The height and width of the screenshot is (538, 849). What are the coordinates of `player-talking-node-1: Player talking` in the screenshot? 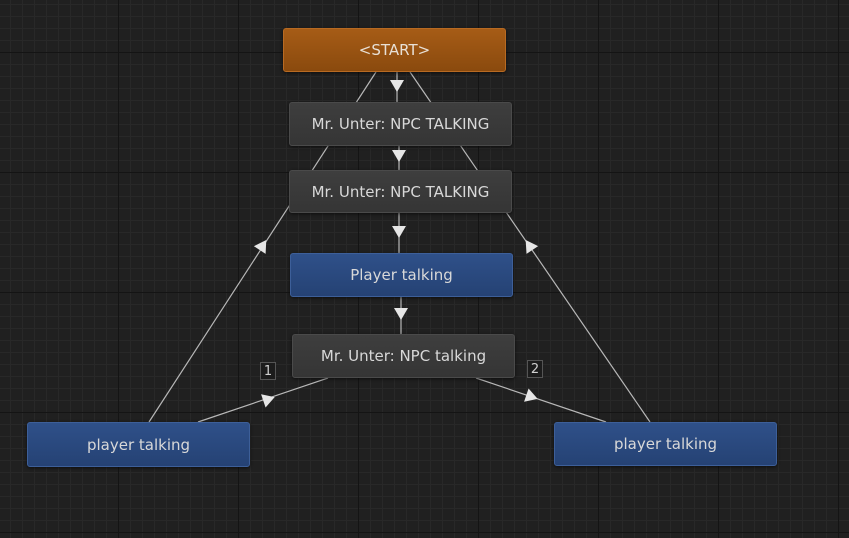 It's located at (401, 275).